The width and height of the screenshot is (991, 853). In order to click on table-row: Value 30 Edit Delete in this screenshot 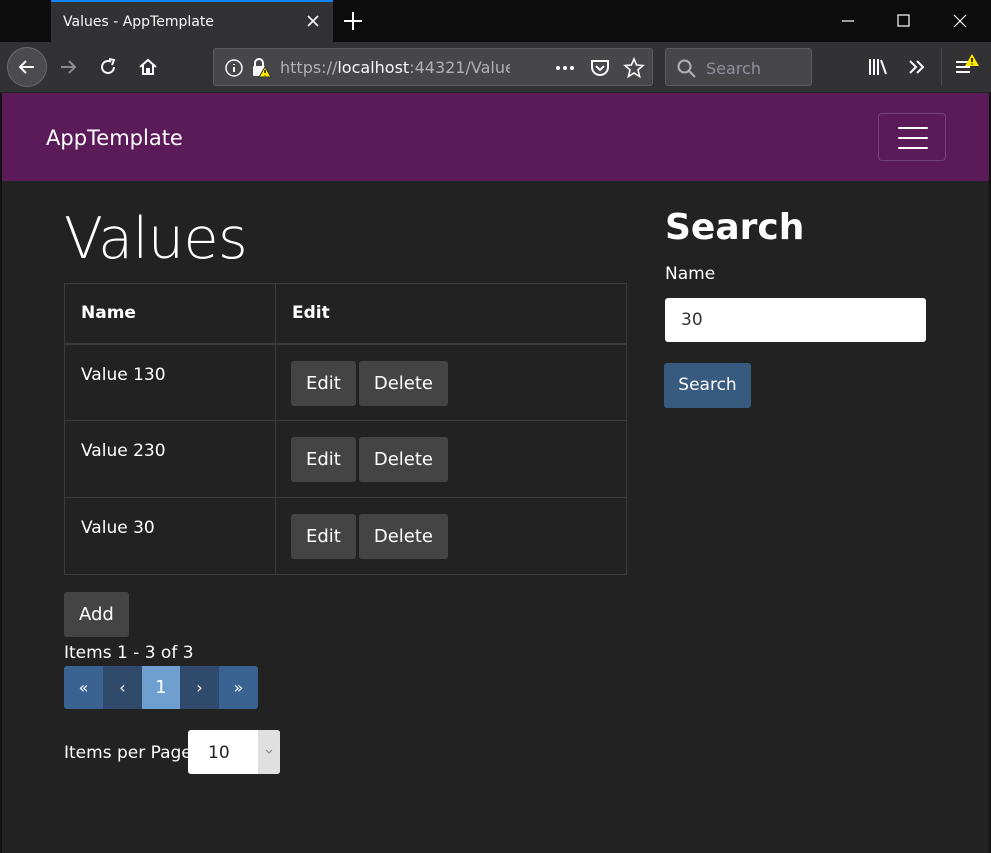, I will do `click(345, 536)`.